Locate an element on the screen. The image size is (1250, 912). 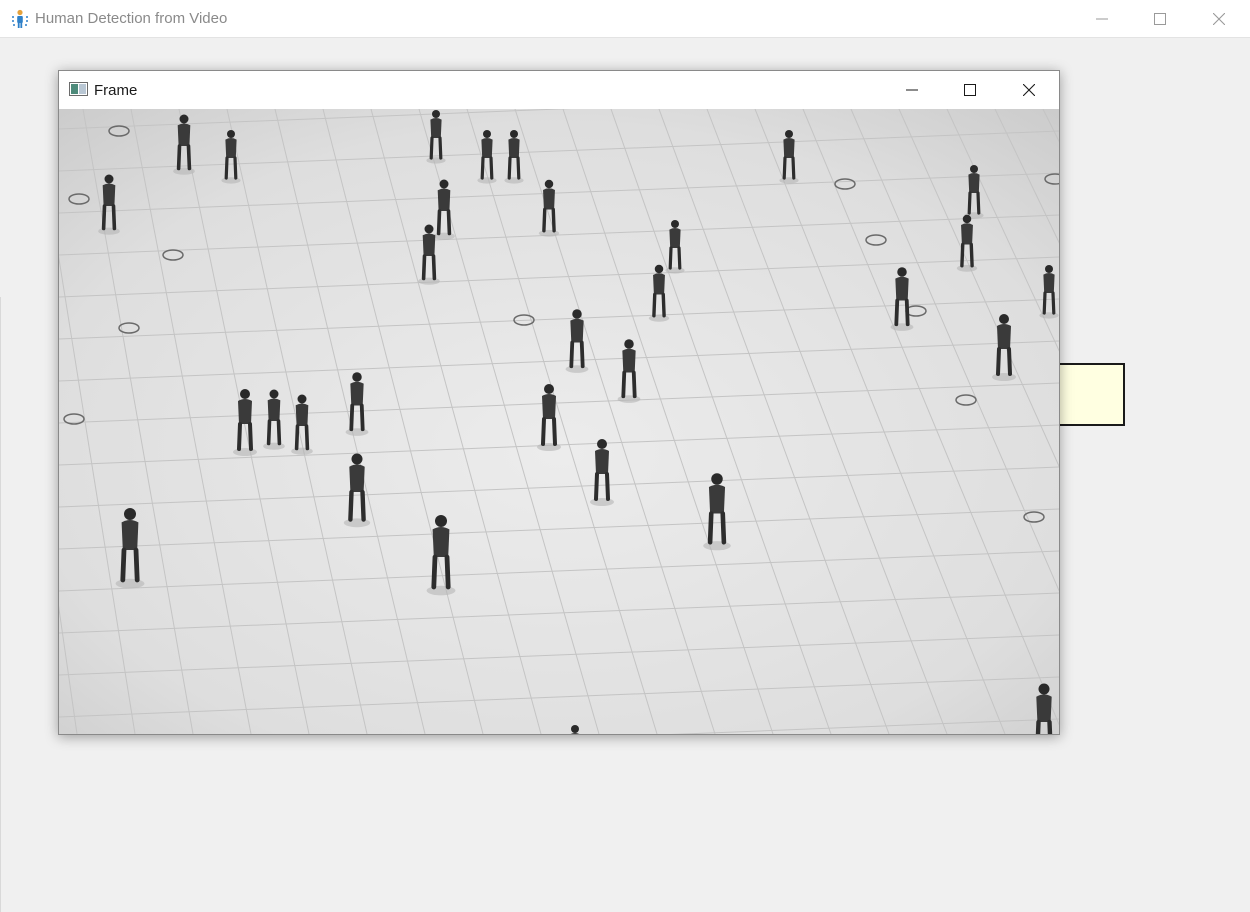
app-maximize-button is located at coordinates (1160, 19).